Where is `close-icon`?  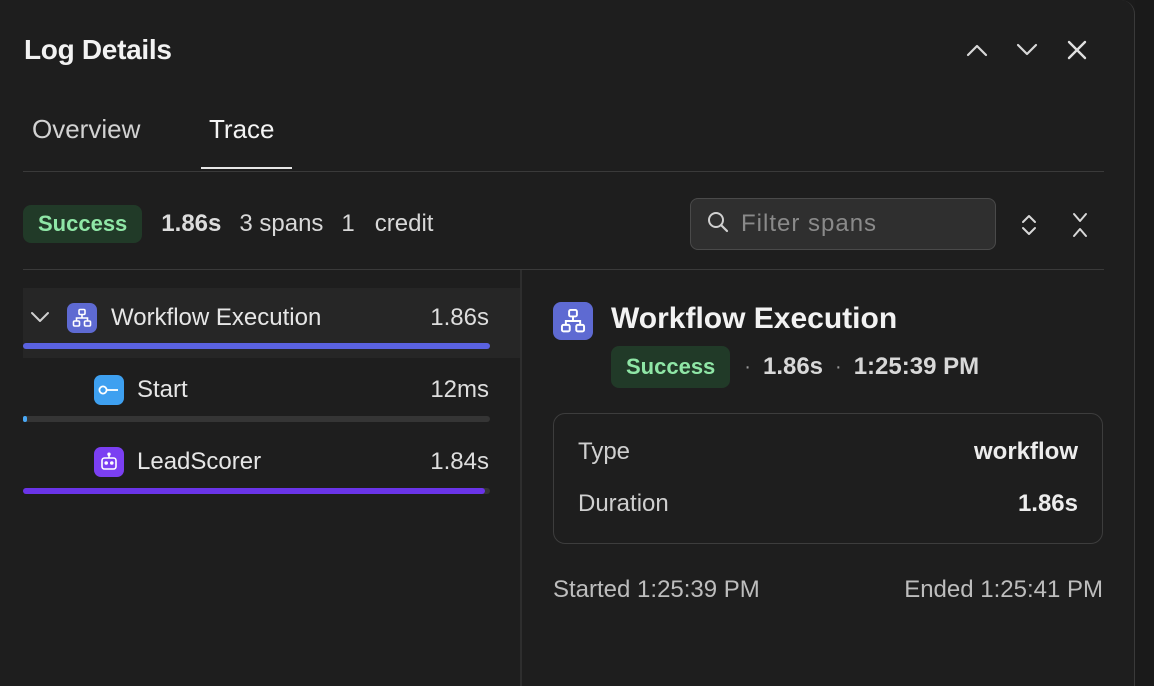 close-icon is located at coordinates (1077, 50).